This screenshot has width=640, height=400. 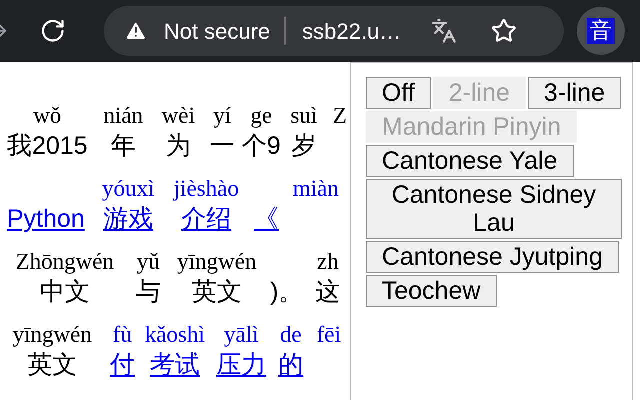 I want to click on pinyin-text: wǒ, so click(x=47, y=115).